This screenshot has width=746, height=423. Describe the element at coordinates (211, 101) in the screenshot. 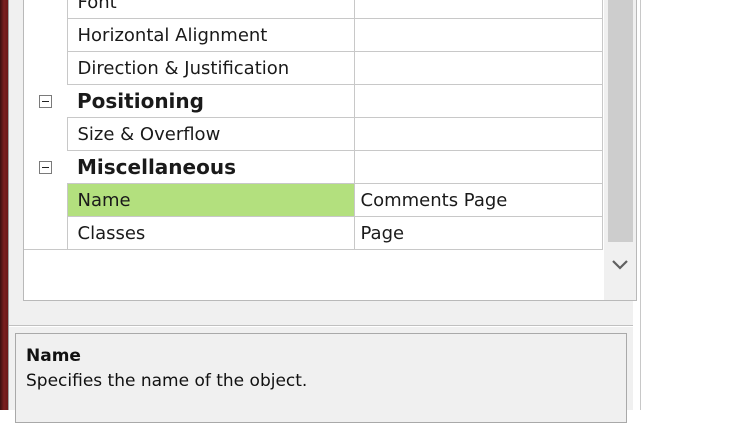

I see `category-name: Positioning` at that location.